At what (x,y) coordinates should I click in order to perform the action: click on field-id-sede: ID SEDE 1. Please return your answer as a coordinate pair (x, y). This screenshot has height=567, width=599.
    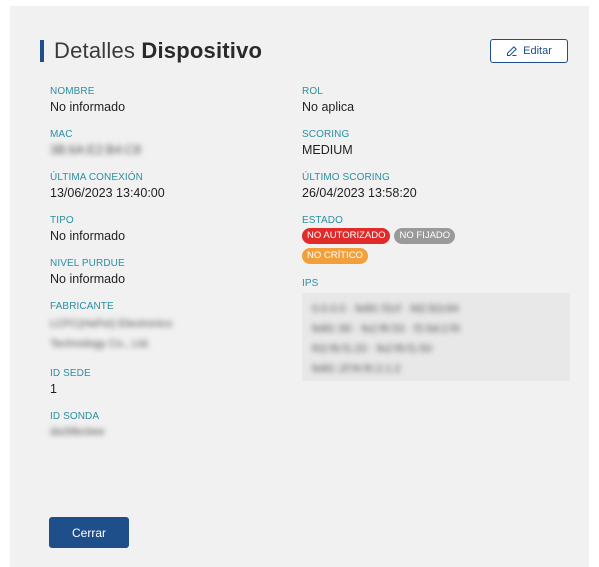
    Looking at the image, I should click on (70, 382).